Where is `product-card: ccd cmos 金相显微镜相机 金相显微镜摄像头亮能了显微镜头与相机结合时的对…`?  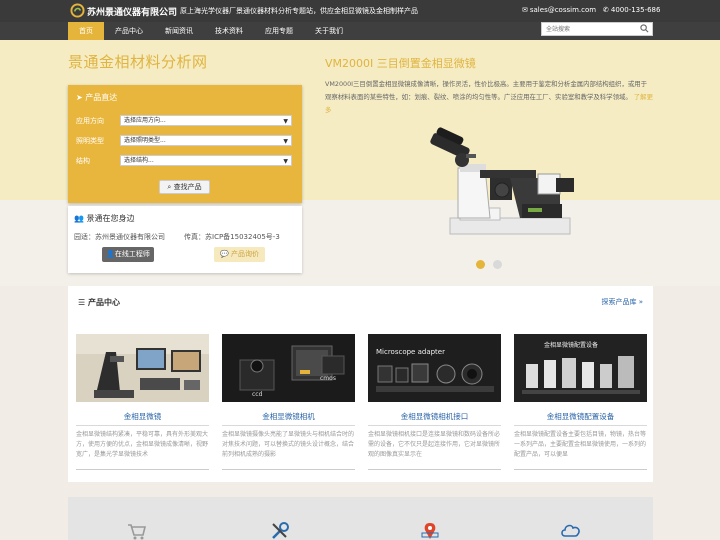 product-card: ccd cmos 金相显微镜相机 金相显微镜摄像头亮能了显微镜头与相机结合时的对… is located at coordinates (288, 404).